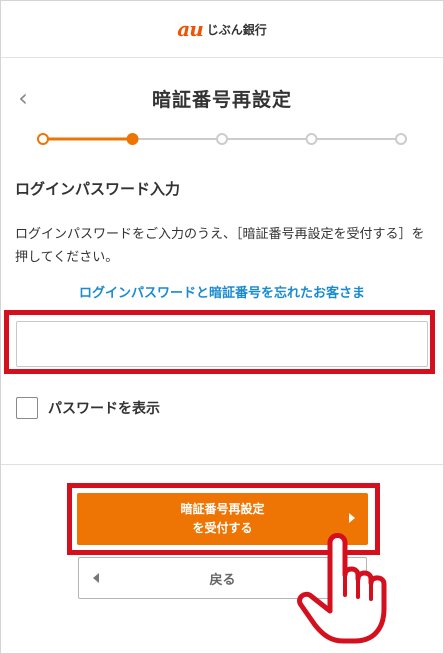  What do you see at coordinates (222, 291) in the screenshot?
I see `forgot-credentials-link: ログインパスワードと暗証番号を忘れたお客さま` at bounding box center [222, 291].